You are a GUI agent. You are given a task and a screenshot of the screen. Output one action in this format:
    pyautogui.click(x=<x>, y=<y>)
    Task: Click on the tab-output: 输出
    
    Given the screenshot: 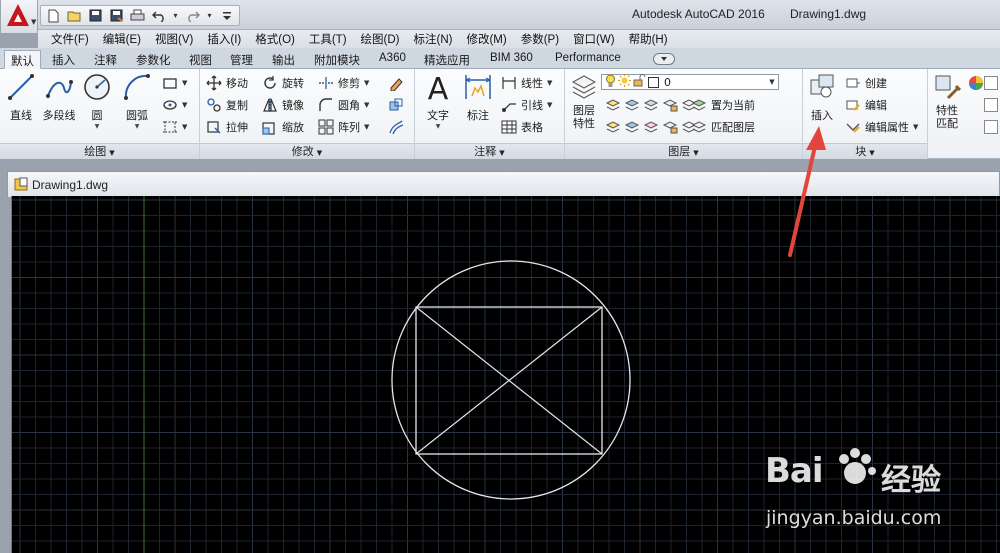 What is the action you would take?
    pyautogui.click(x=283, y=59)
    